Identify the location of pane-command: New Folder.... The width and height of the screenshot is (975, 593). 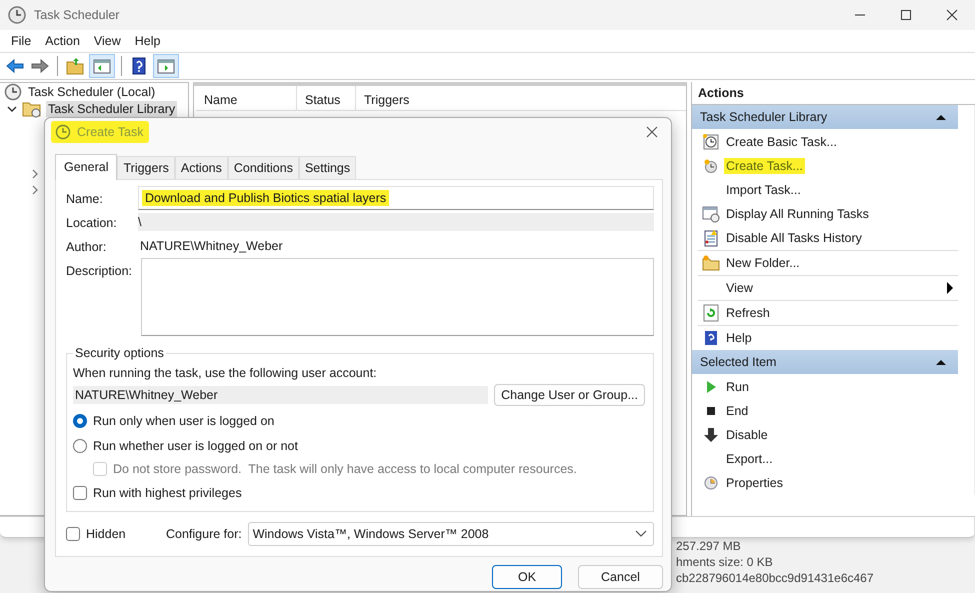
(763, 263).